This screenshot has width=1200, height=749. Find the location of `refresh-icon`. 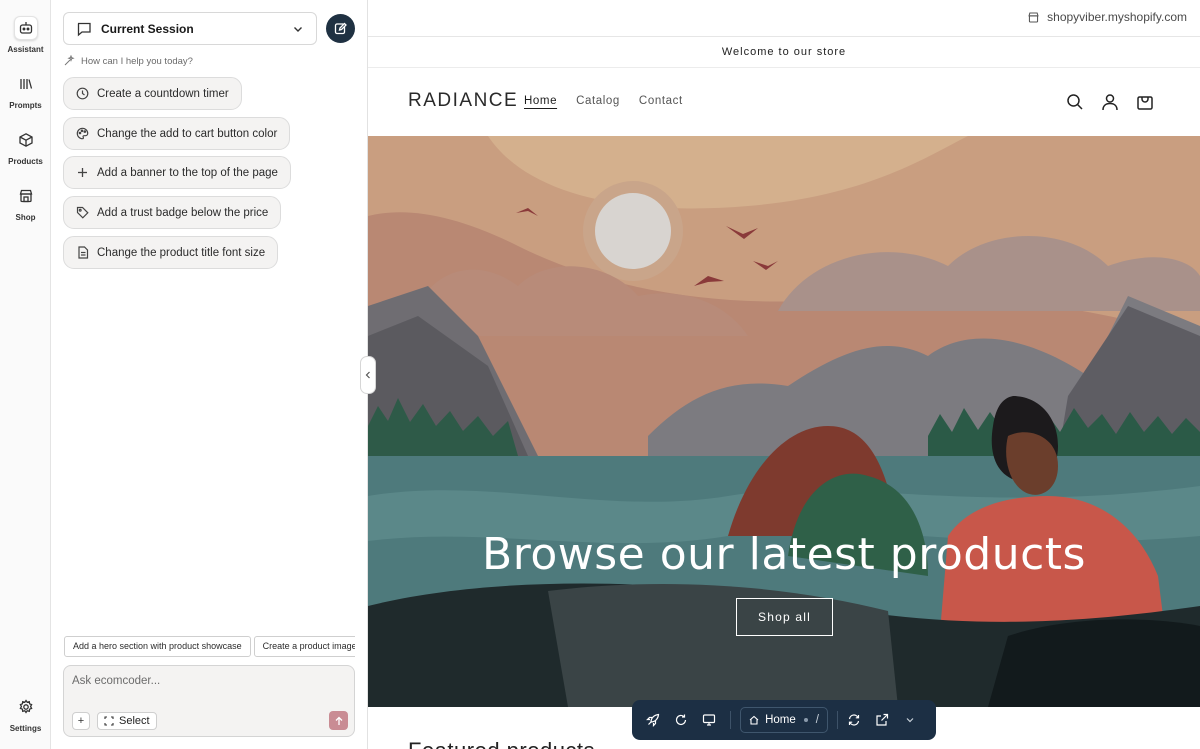

refresh-icon is located at coordinates (681, 720).